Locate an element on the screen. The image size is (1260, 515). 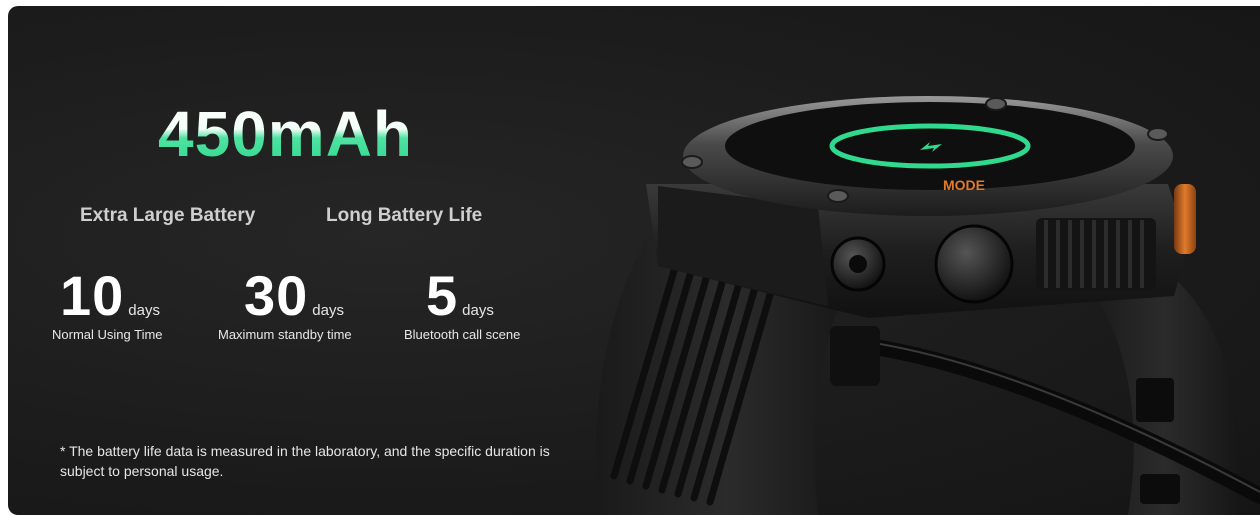
side-button-knob is located at coordinates (974, 264).